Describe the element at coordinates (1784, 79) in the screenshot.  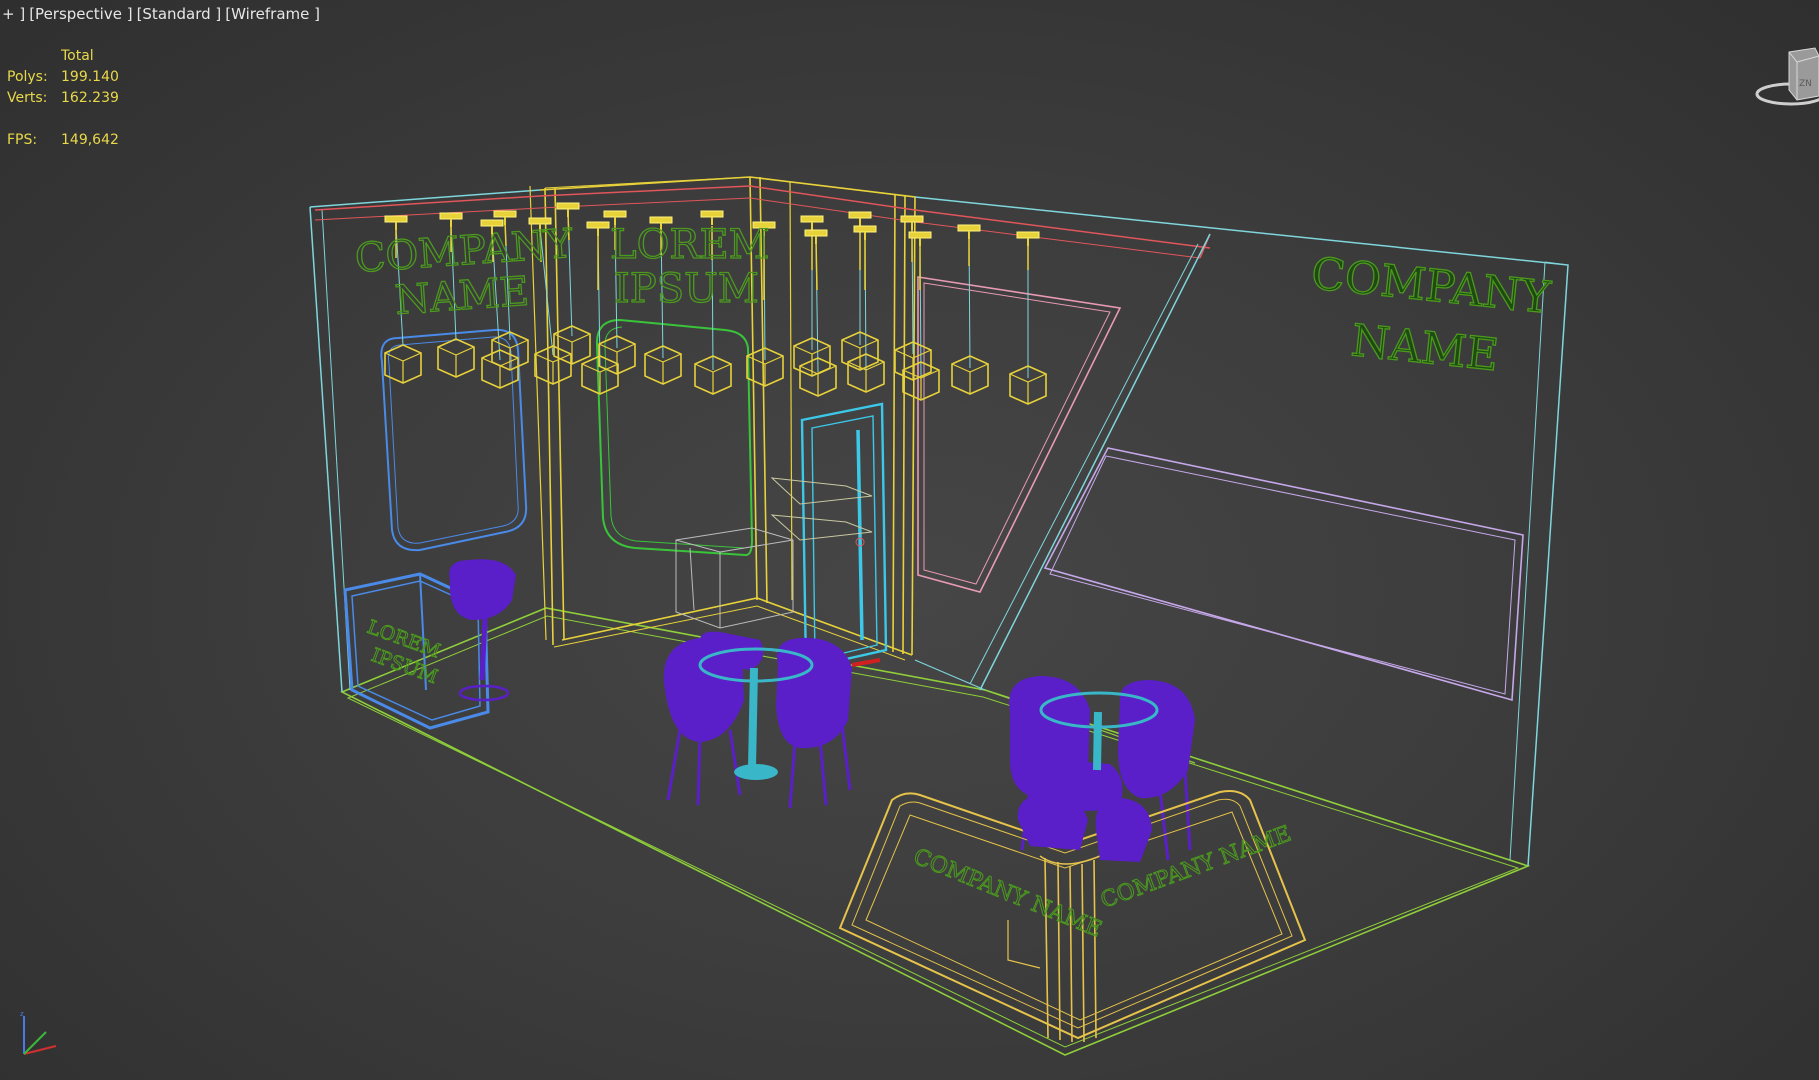
I see `viewcube-icon: ZN` at that location.